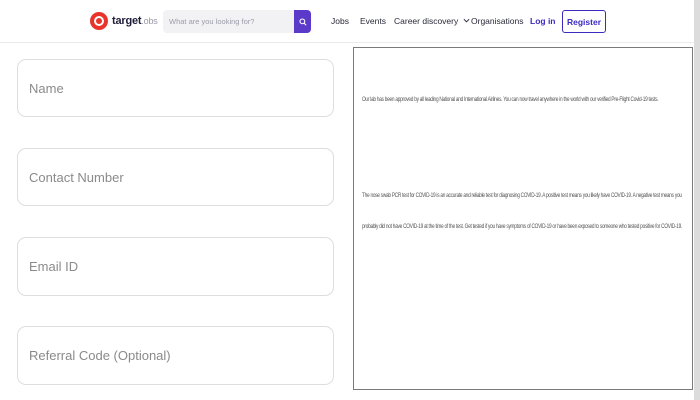 The width and height of the screenshot is (700, 400). Describe the element at coordinates (466, 20) in the screenshot. I see `chevron-down-icon` at that location.